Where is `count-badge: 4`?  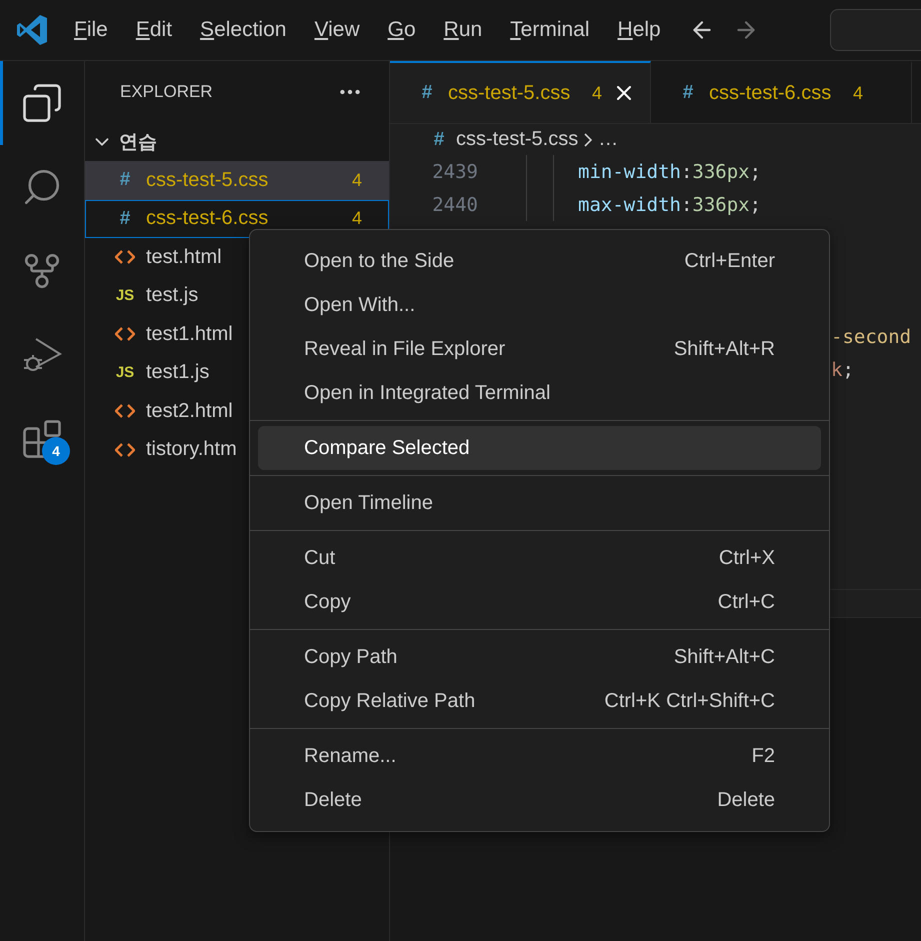
count-badge: 4 is located at coordinates (56, 451).